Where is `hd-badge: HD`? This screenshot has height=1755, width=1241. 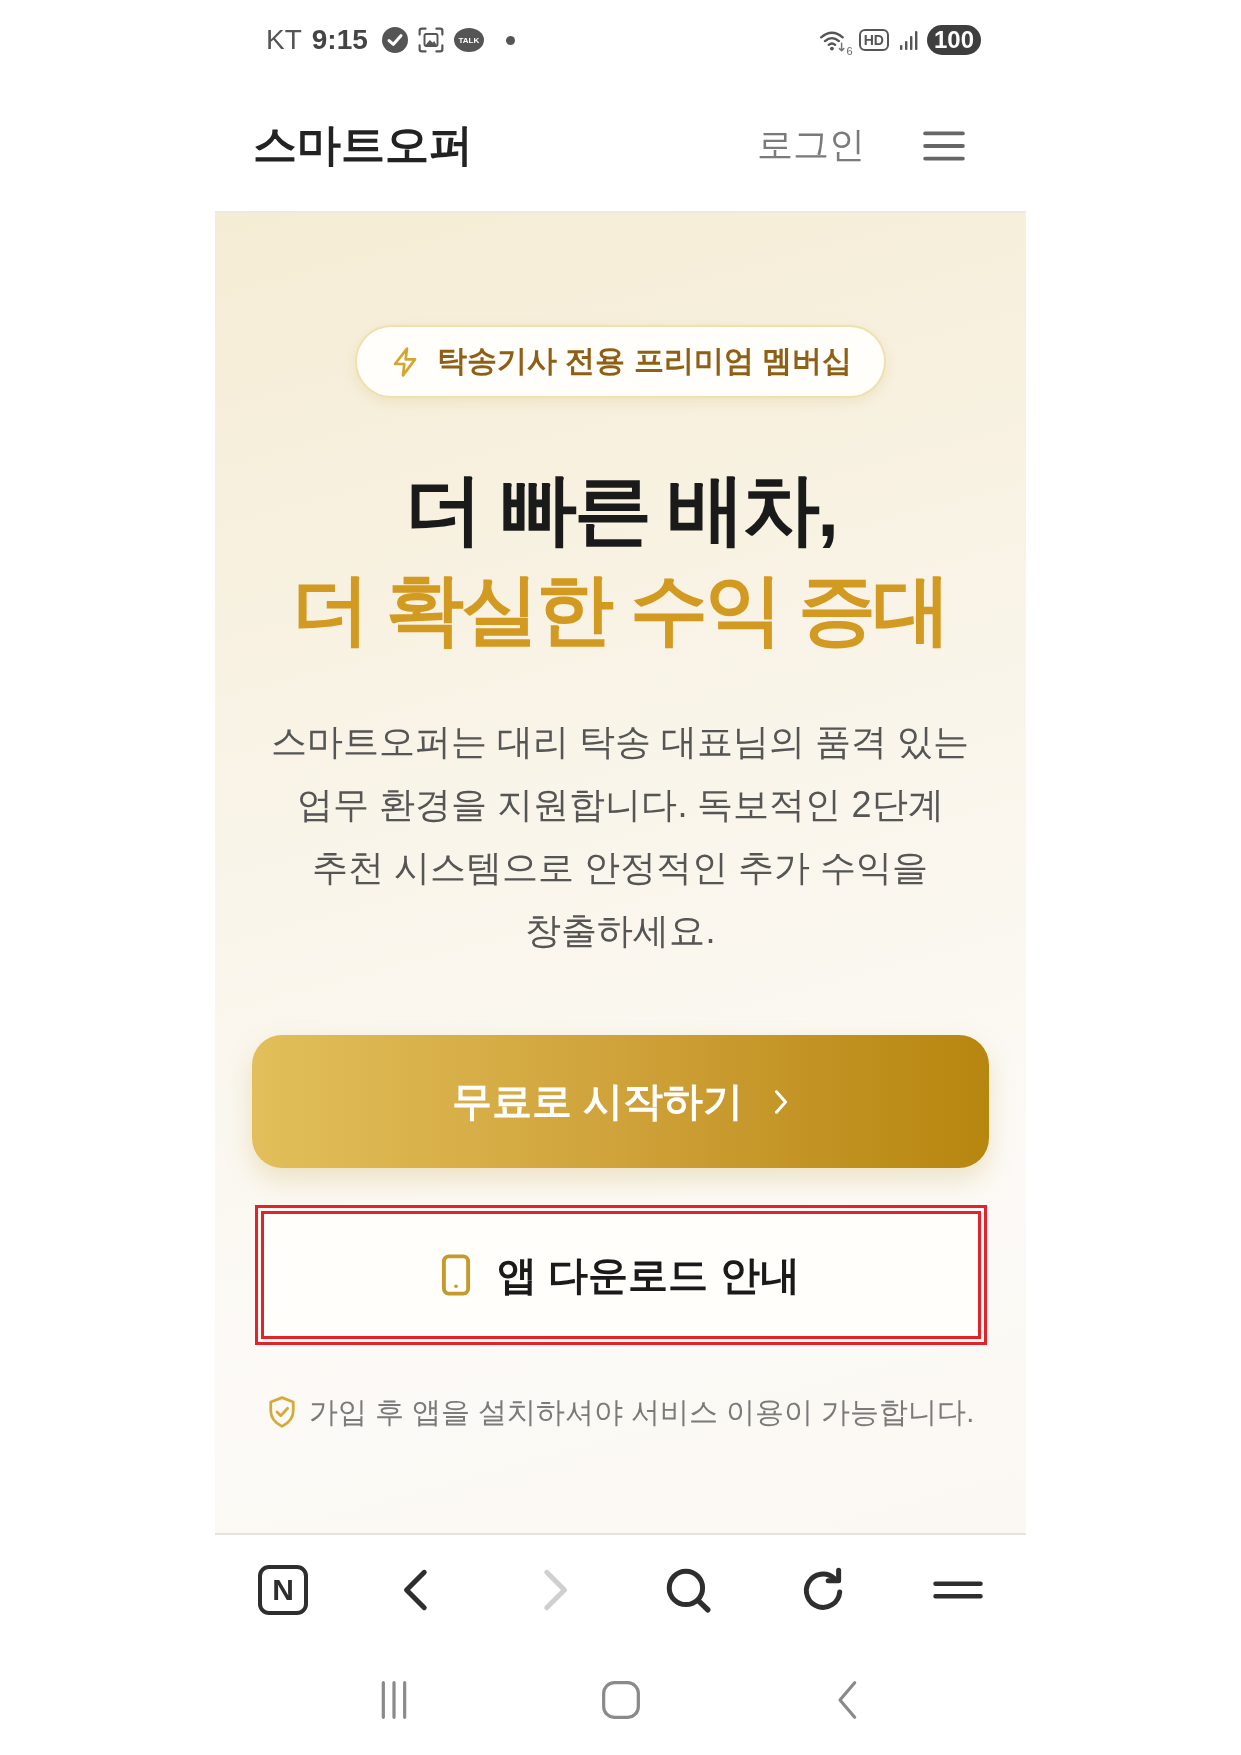
hd-badge: HD is located at coordinates (873, 40).